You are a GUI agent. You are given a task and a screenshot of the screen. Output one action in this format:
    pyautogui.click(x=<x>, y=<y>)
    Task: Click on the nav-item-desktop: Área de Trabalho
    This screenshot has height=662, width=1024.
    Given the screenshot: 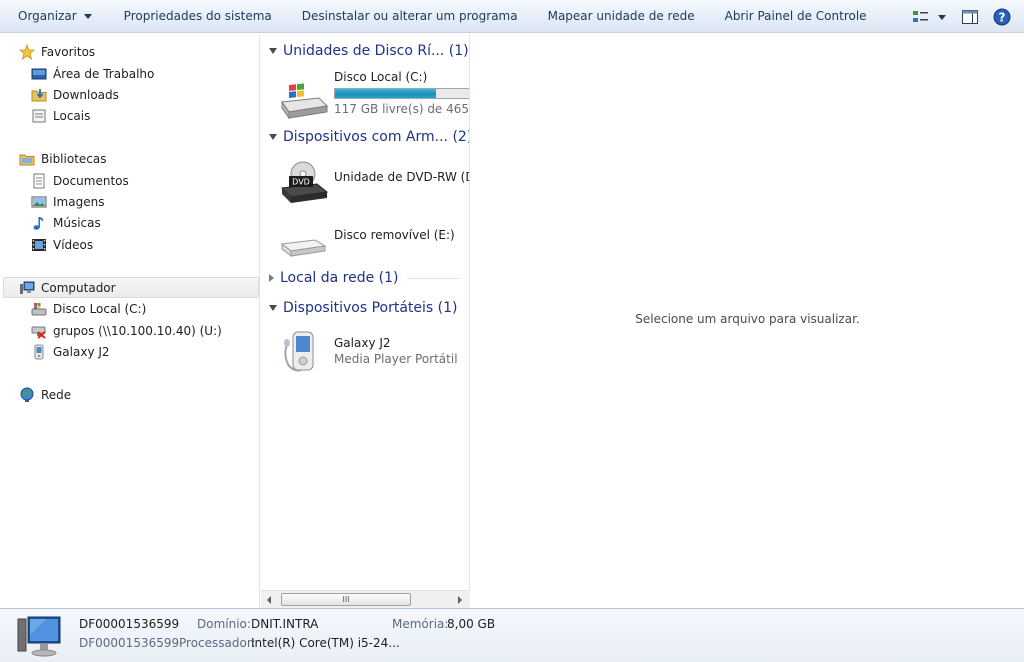 What is the action you would take?
    pyautogui.click(x=92, y=74)
    